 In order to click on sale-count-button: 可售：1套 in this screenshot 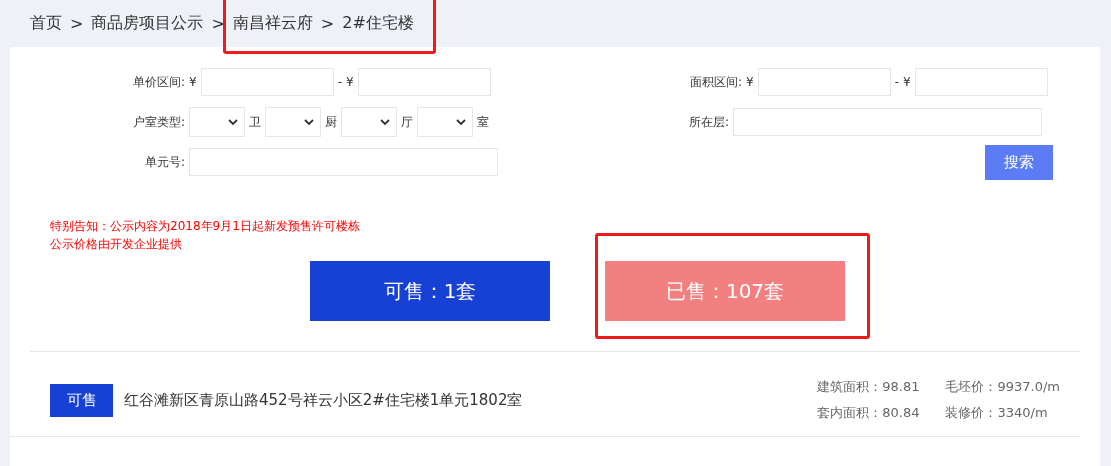, I will do `click(430, 291)`.